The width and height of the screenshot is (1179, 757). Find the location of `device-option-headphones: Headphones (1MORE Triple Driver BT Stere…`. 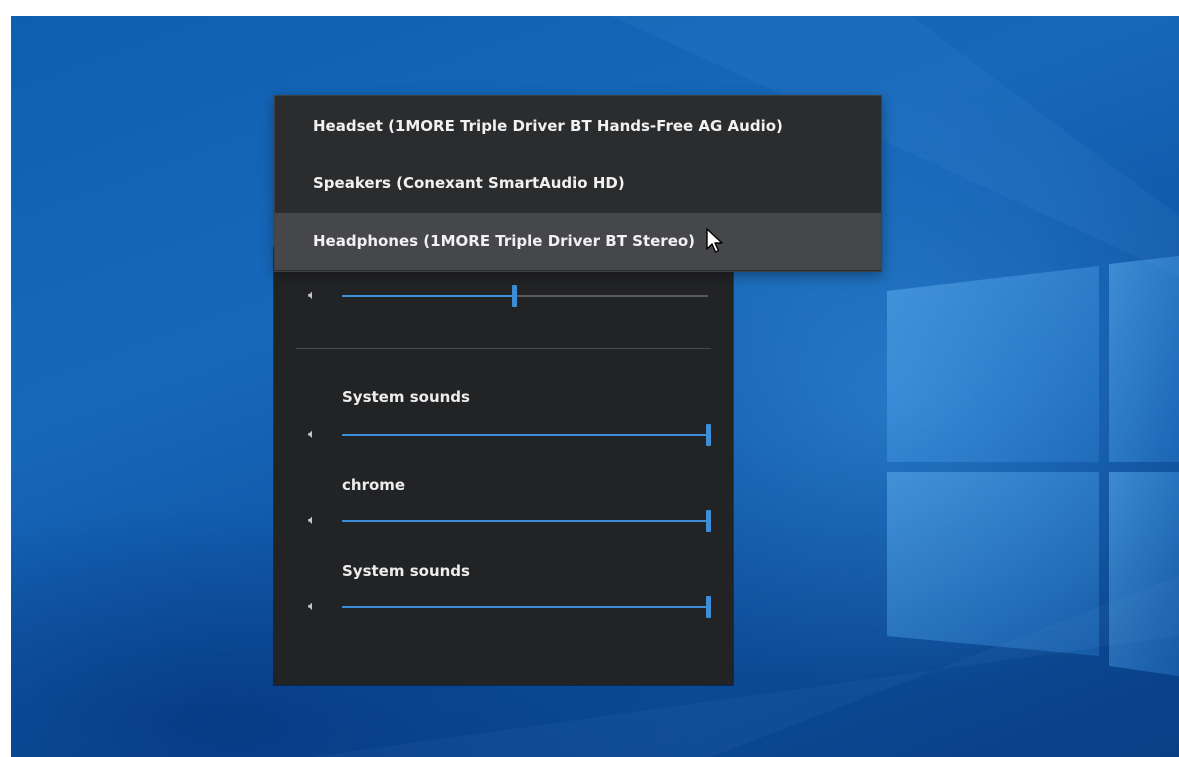

device-option-headphones: Headphones (1MORE Triple Driver BT Stere… is located at coordinates (578, 241).